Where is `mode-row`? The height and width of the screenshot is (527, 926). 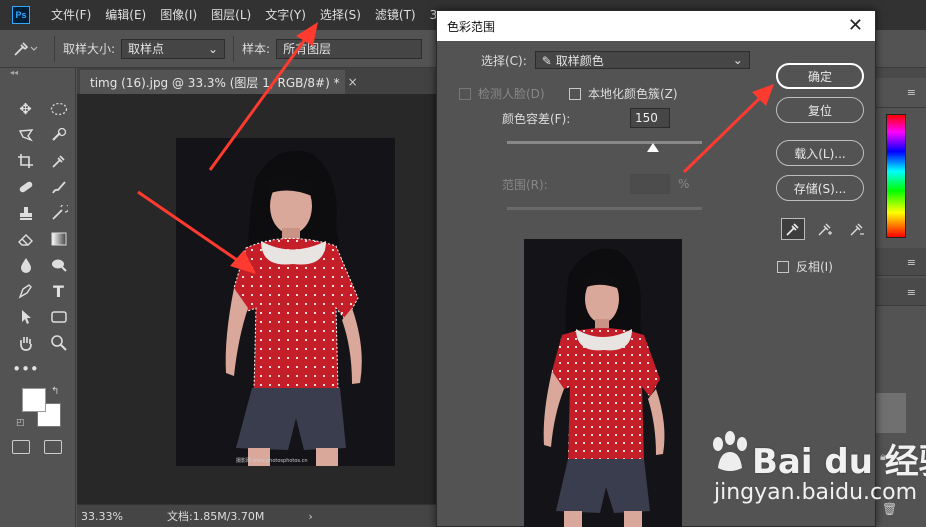
mode-row is located at coordinates (37, 447).